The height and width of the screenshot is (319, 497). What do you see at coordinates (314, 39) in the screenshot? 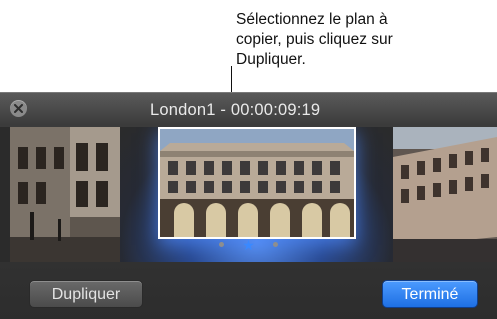
I see `callout-line-2: copier, puis cliquez sur` at bounding box center [314, 39].